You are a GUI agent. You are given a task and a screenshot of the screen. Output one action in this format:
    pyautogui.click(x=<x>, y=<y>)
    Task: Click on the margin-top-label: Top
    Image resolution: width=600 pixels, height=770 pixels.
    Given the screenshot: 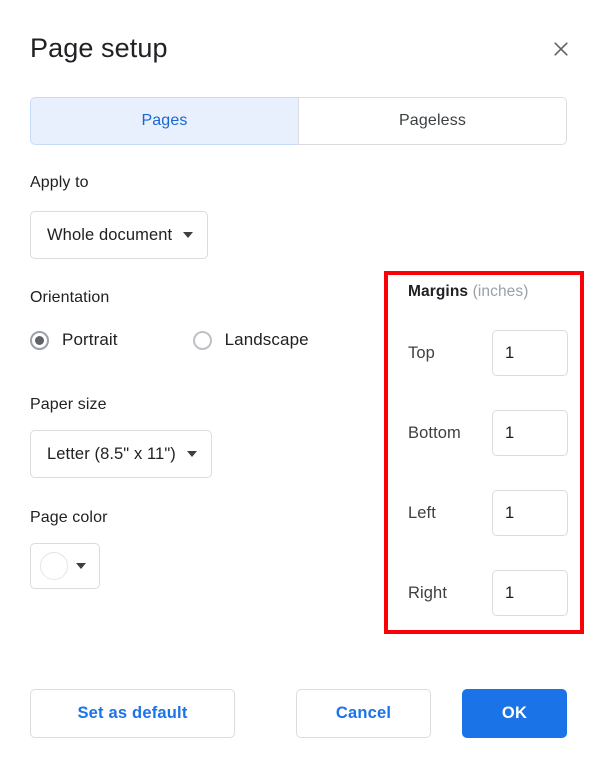 What is the action you would take?
    pyautogui.click(x=421, y=352)
    